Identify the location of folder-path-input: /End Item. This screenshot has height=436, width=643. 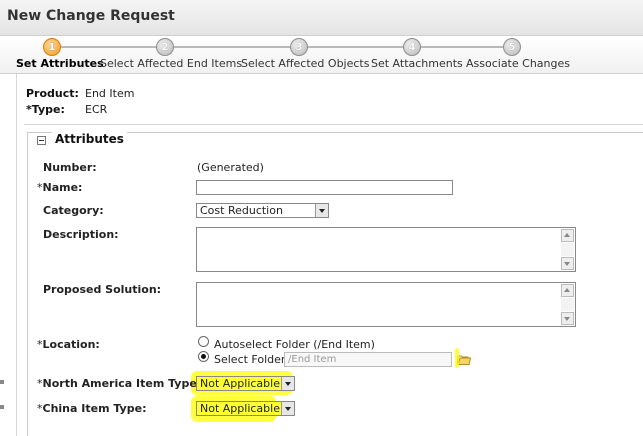
(368, 359).